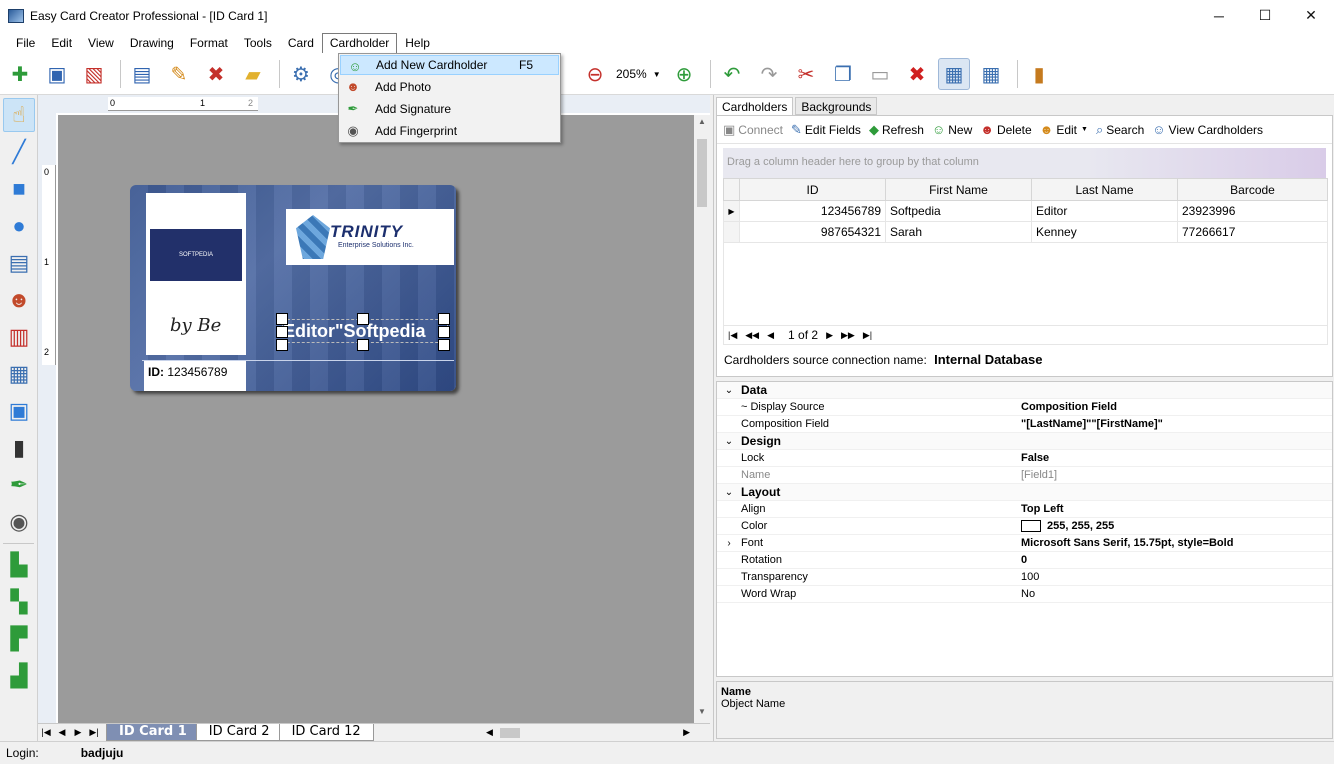 The height and width of the screenshot is (764, 1334). I want to click on paste-icon: ▭, so click(880, 74).